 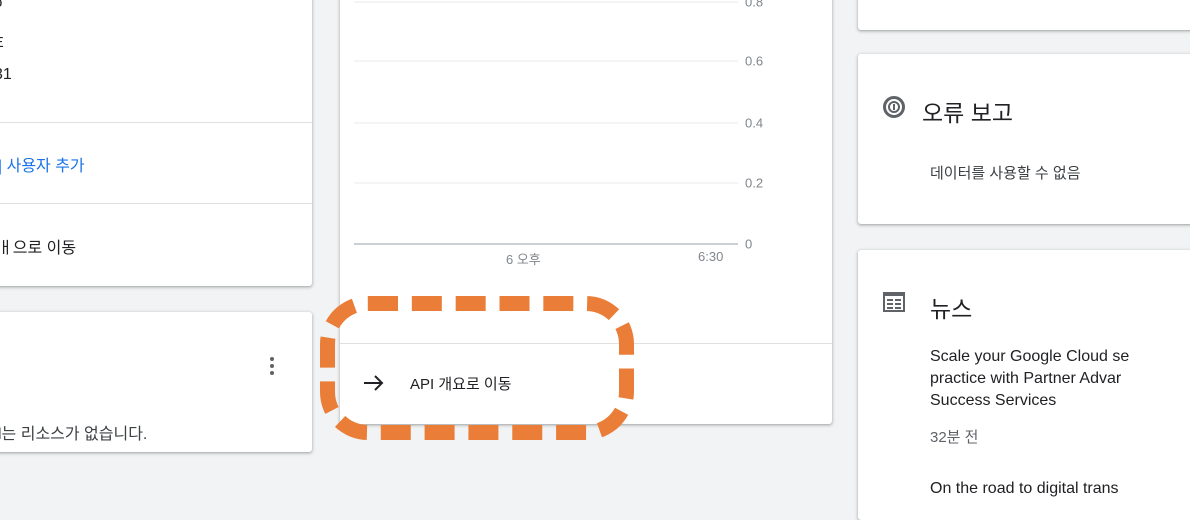 What do you see at coordinates (1, 5) in the screenshot?
I see `info-value-1: o` at bounding box center [1, 5].